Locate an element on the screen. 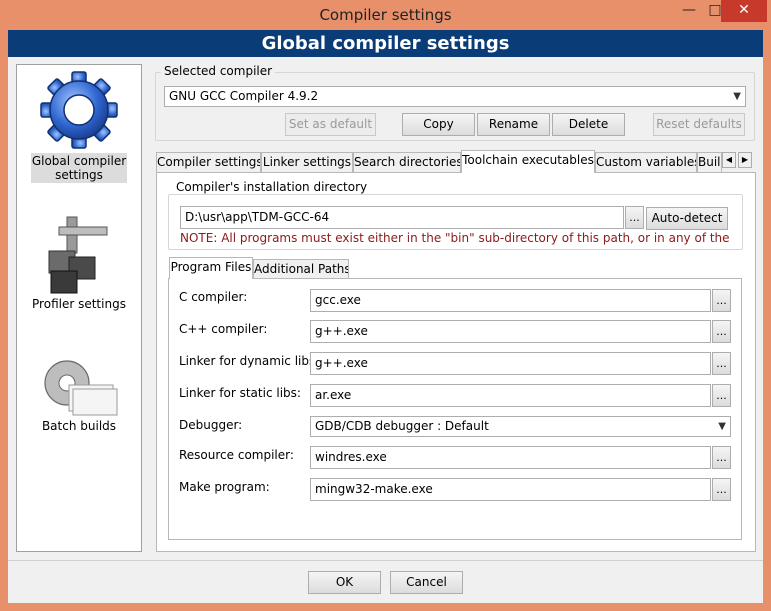  sidebar-item-batch-builds: Batch builds is located at coordinates (79, 393).